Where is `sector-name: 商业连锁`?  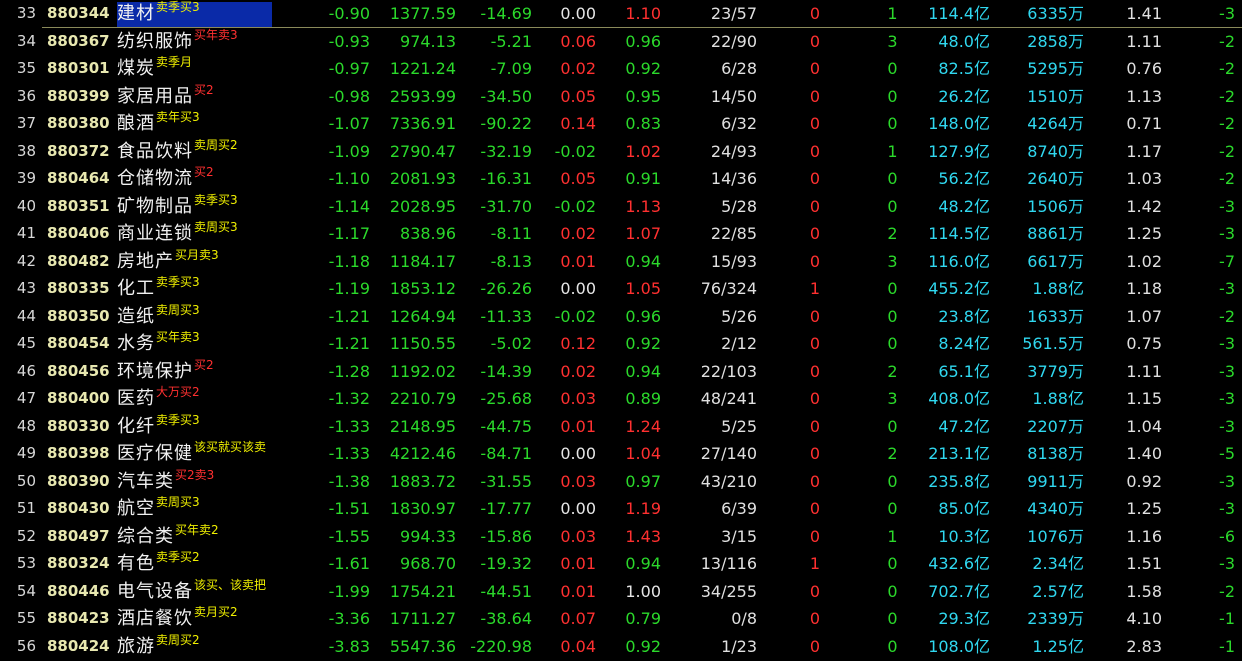 sector-name: 商业连锁 is located at coordinates (155, 233).